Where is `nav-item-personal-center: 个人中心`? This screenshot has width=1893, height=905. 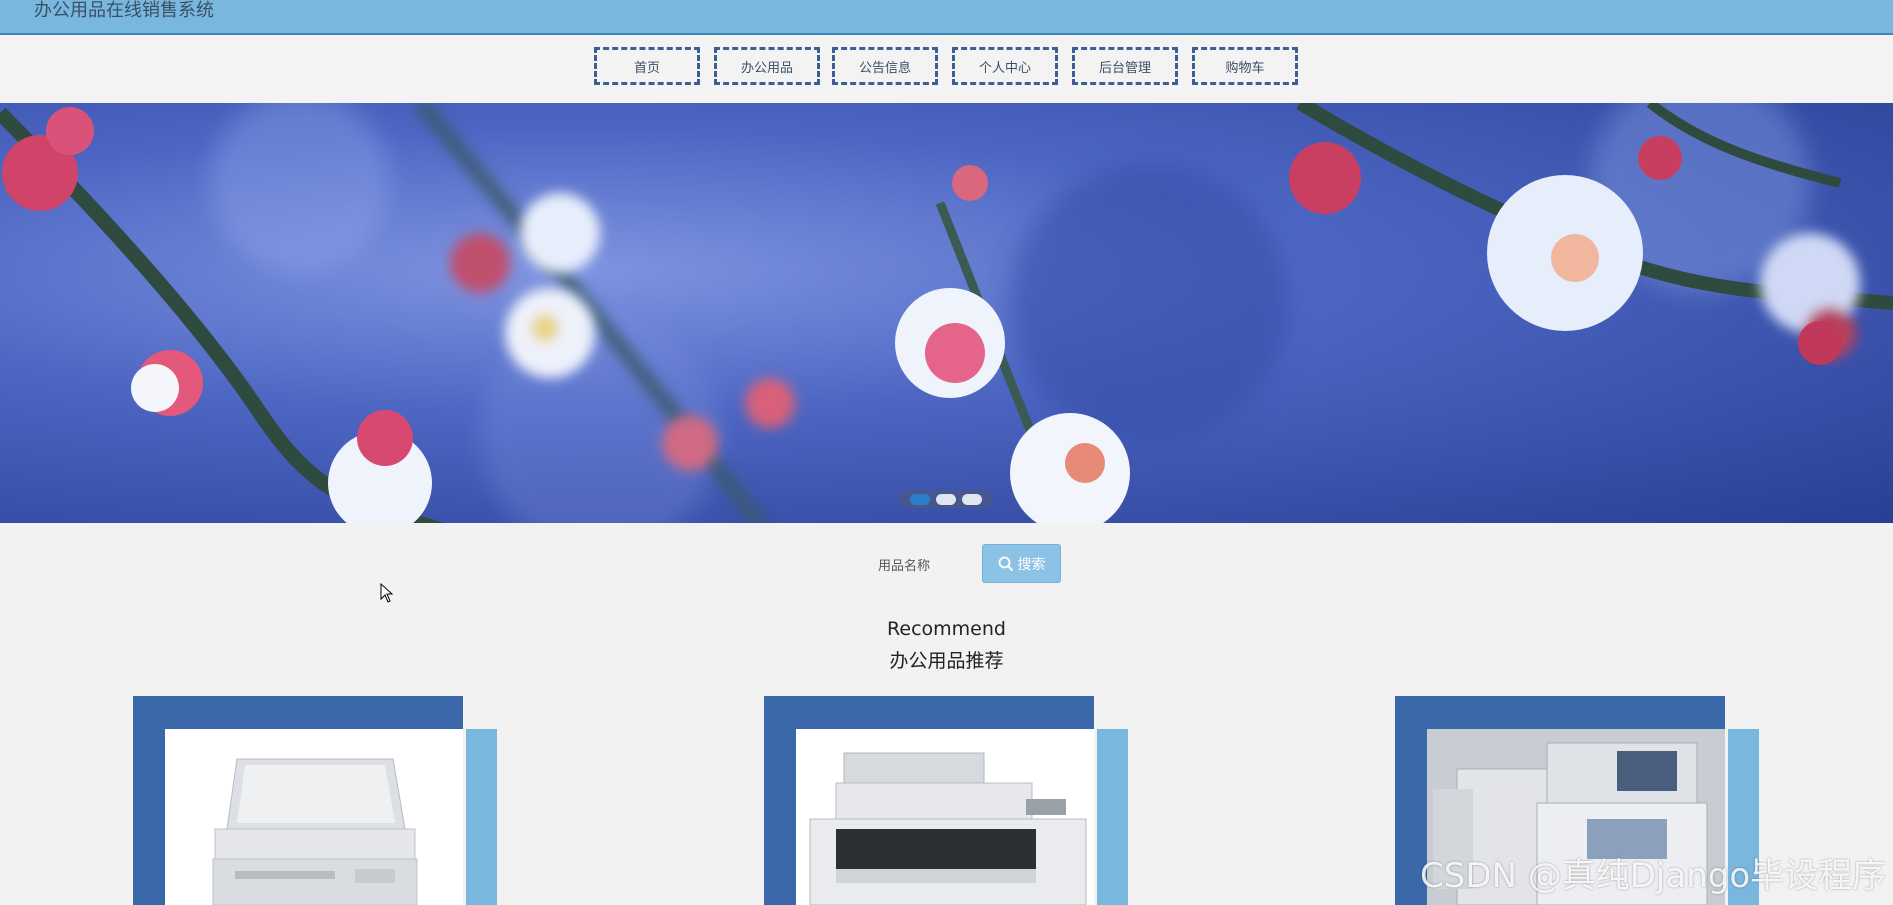 nav-item-personal-center: 个人中心 is located at coordinates (1005, 66).